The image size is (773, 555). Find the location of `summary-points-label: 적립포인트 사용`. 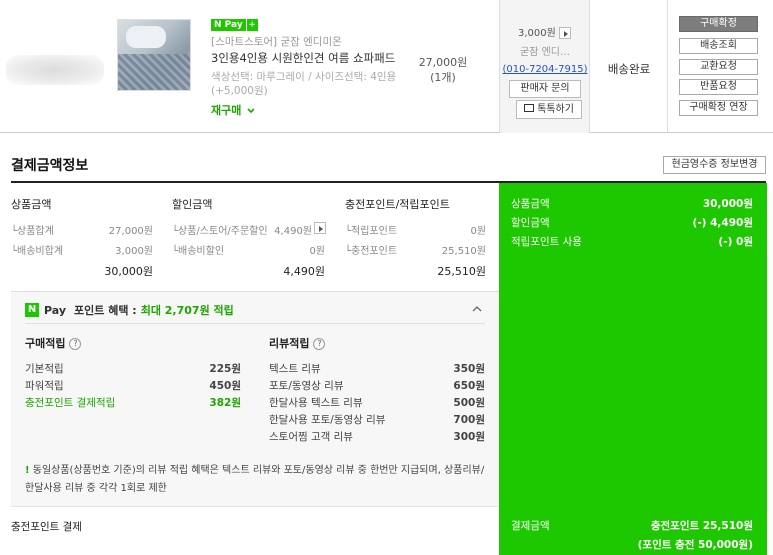

summary-points-label: 적립포인트 사용 is located at coordinates (546, 242).